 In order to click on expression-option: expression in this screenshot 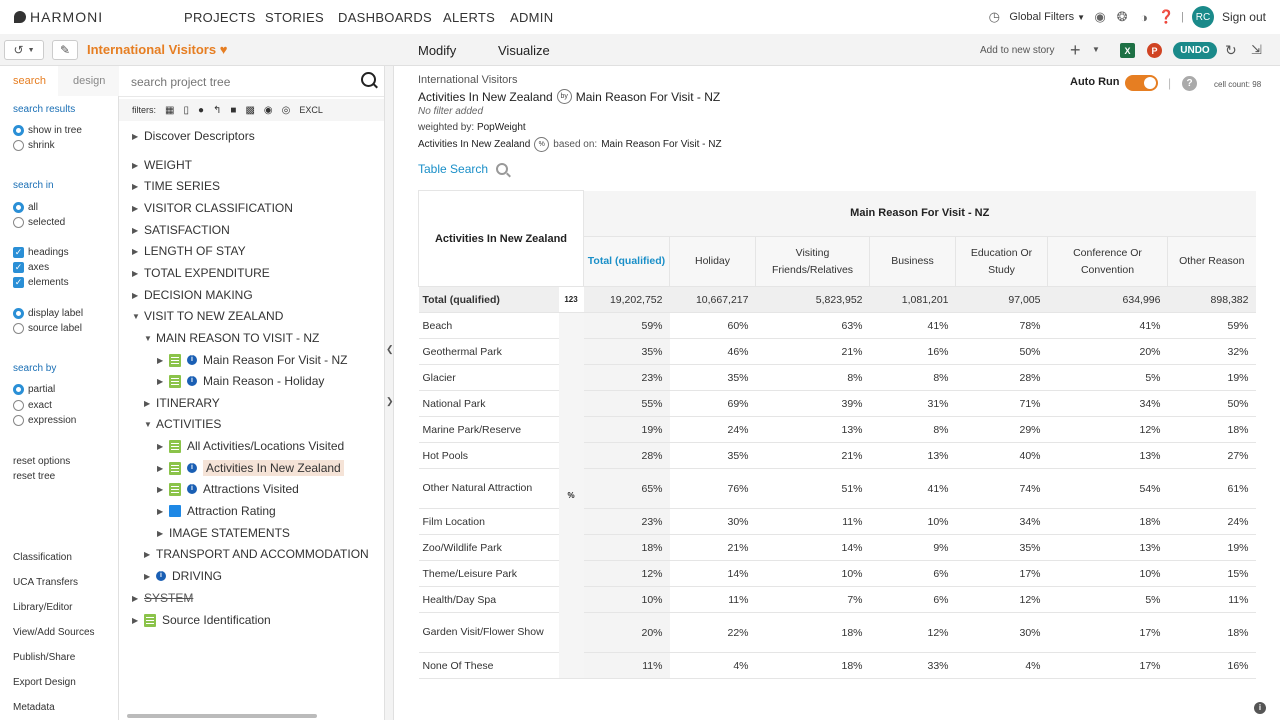, I will do `click(44, 420)`.